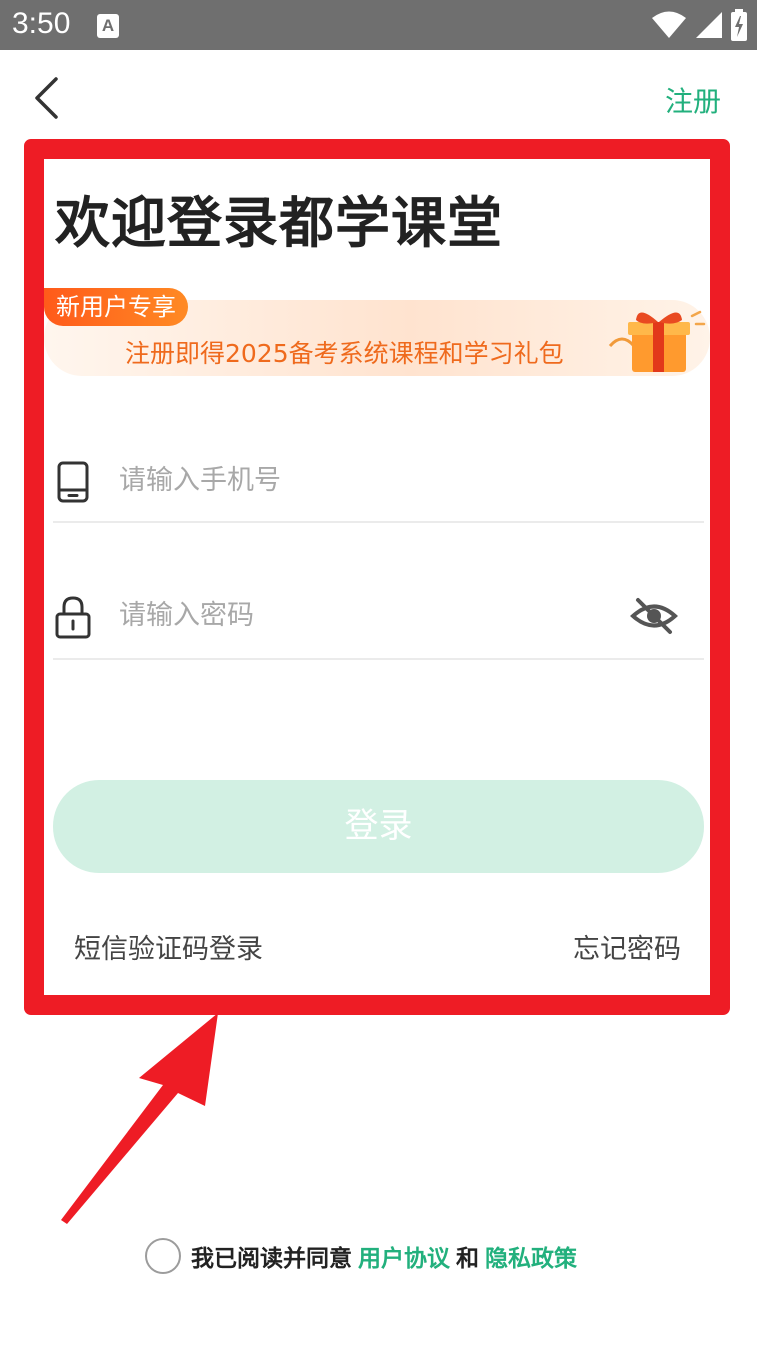 Image resolution: width=757 pixels, height=1345 pixels. Describe the element at coordinates (378, 96) in the screenshot. I see `top-nav-bar: 注册` at that location.